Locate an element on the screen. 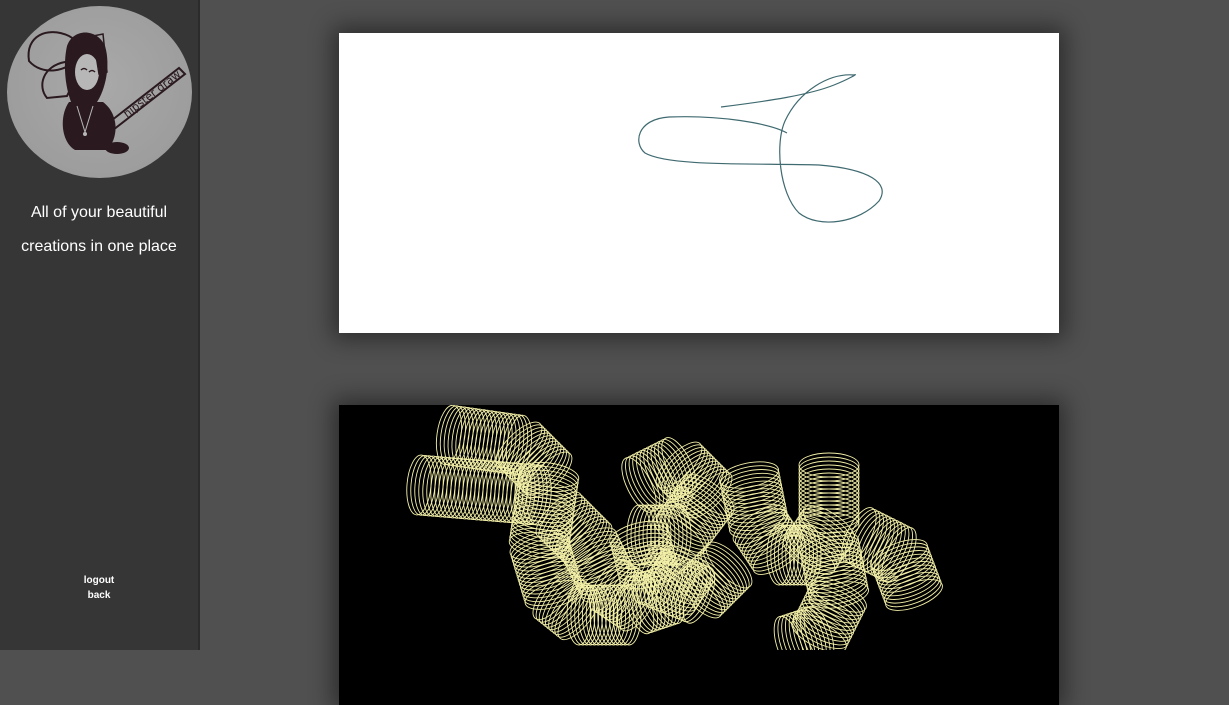  tagline-line-2: creations in one place is located at coordinates (99, 246).